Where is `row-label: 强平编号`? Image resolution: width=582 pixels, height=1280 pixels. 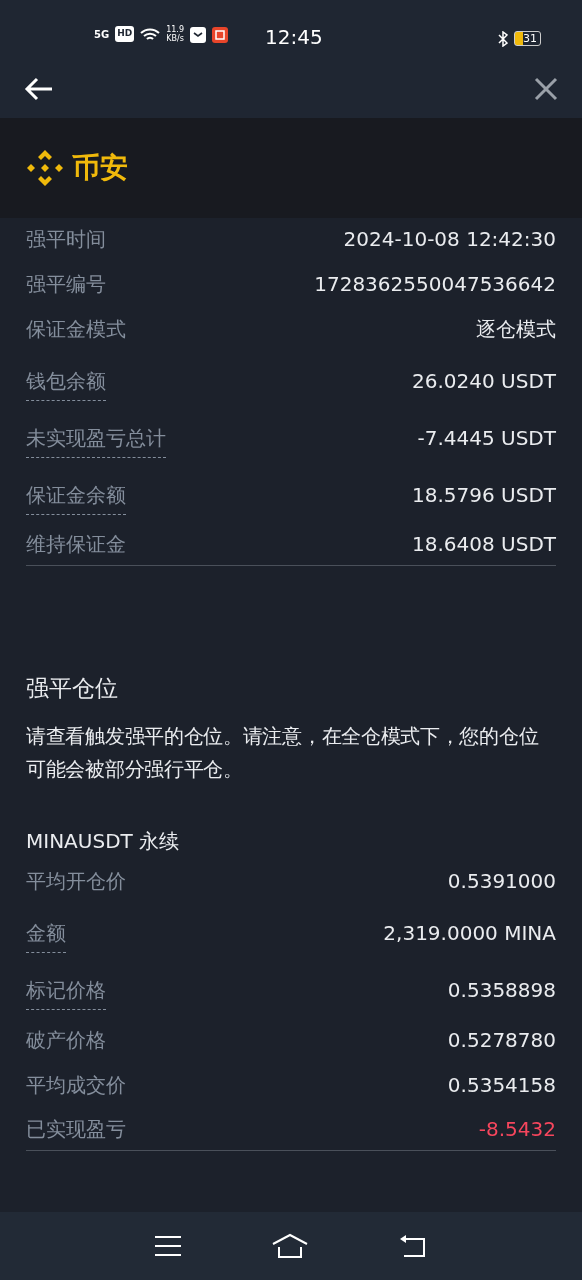
row-label: 强平编号 is located at coordinates (66, 284).